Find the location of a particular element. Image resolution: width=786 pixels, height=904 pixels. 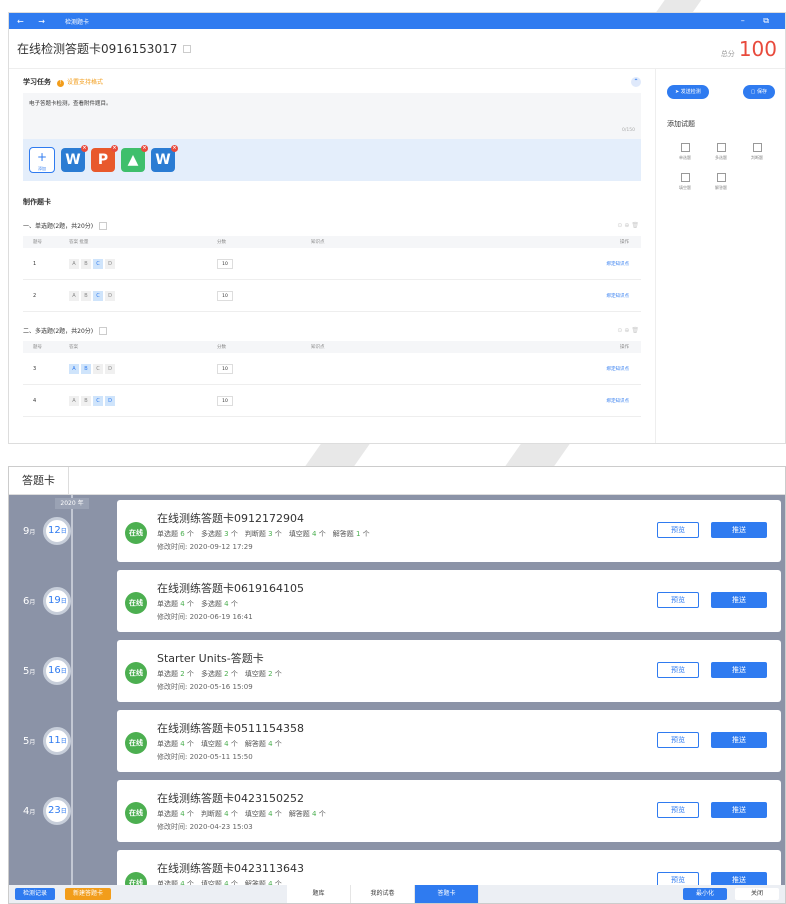

task-textarea: 电子答题卡检测，查看附件题目。 0/150 is located at coordinates (332, 116).